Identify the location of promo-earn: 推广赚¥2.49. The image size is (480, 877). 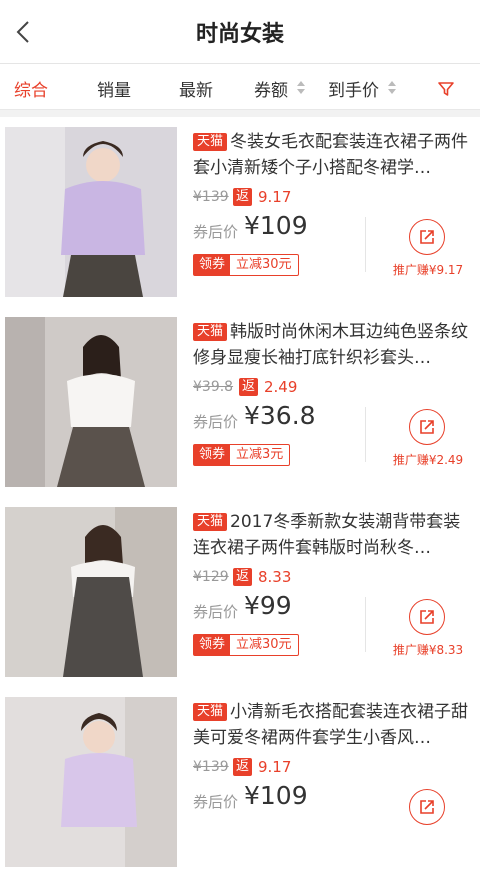
(428, 459).